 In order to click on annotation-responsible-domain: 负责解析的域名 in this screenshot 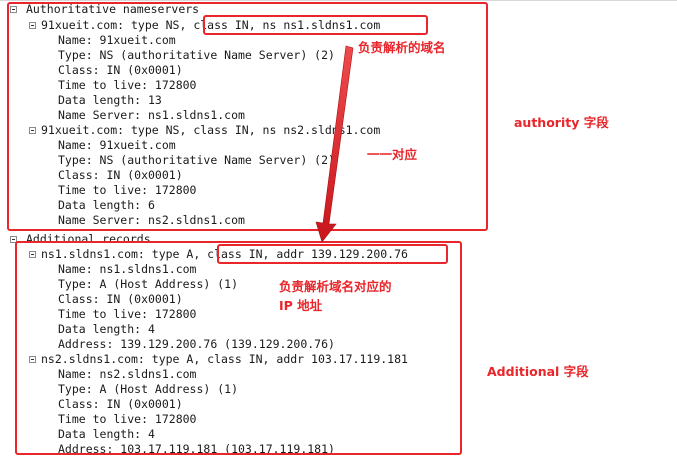, I will do `click(402, 47)`.